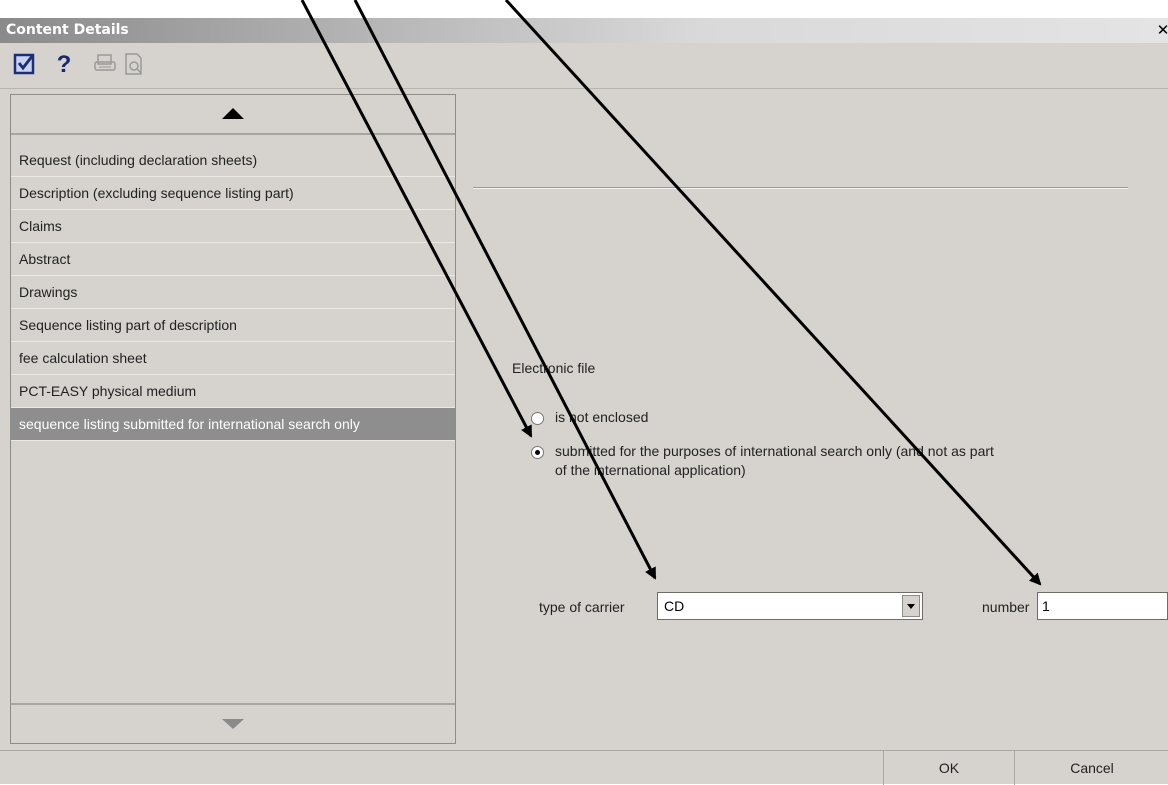 Image resolution: width=1168 pixels, height=785 pixels. What do you see at coordinates (584, 30) in the screenshot?
I see `title-bar: Content Details ✕` at bounding box center [584, 30].